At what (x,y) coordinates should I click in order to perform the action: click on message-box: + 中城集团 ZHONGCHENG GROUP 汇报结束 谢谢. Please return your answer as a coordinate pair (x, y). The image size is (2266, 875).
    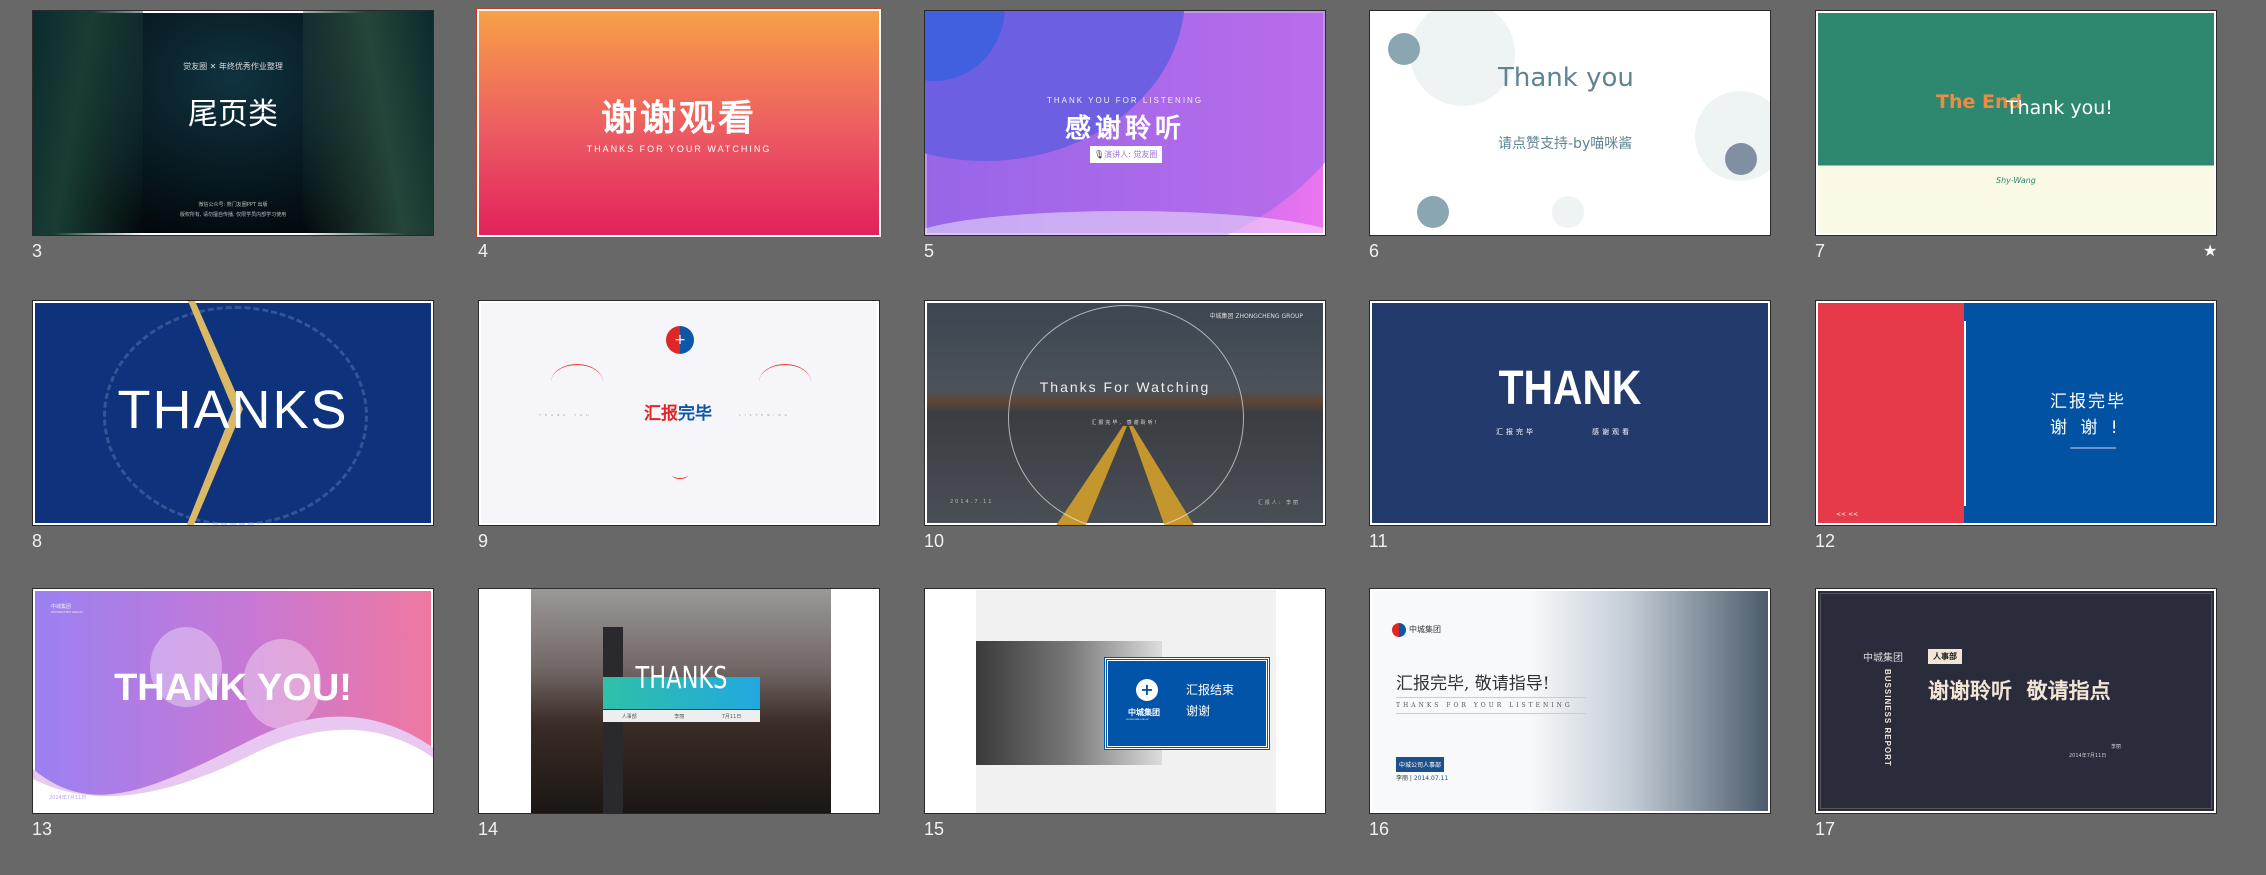
    Looking at the image, I should click on (1187, 703).